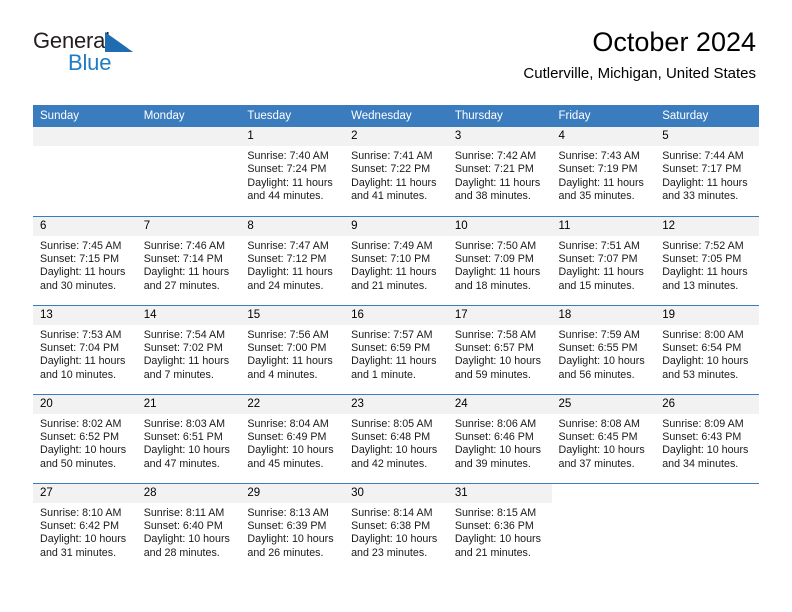  Describe the element at coordinates (292, 226) in the screenshot. I see `day-number: 8` at that location.